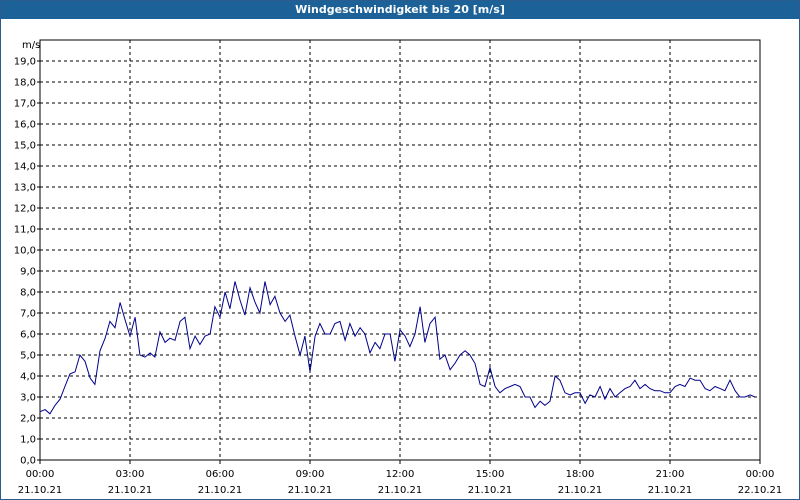 The image size is (800, 500). Describe the element at coordinates (28, 293) in the screenshot. I see `y-tick-label: 8,0` at that location.